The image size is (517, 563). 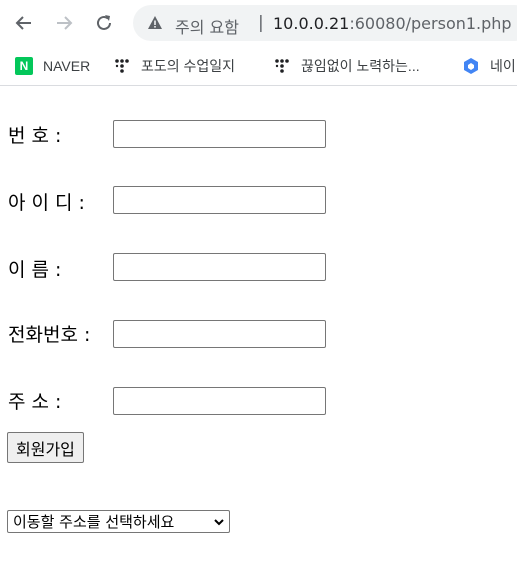 I want to click on number-input, so click(x=219, y=134).